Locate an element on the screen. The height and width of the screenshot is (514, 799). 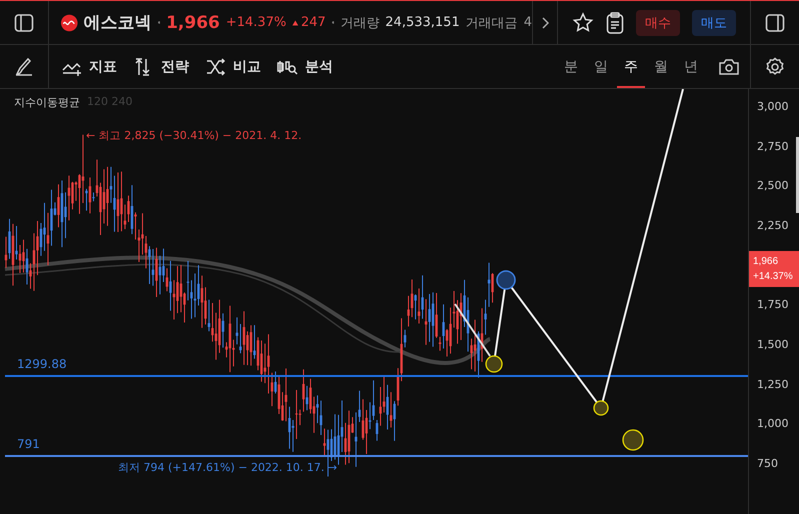
axis-tick-label: 2,750 is located at coordinates (772, 146).